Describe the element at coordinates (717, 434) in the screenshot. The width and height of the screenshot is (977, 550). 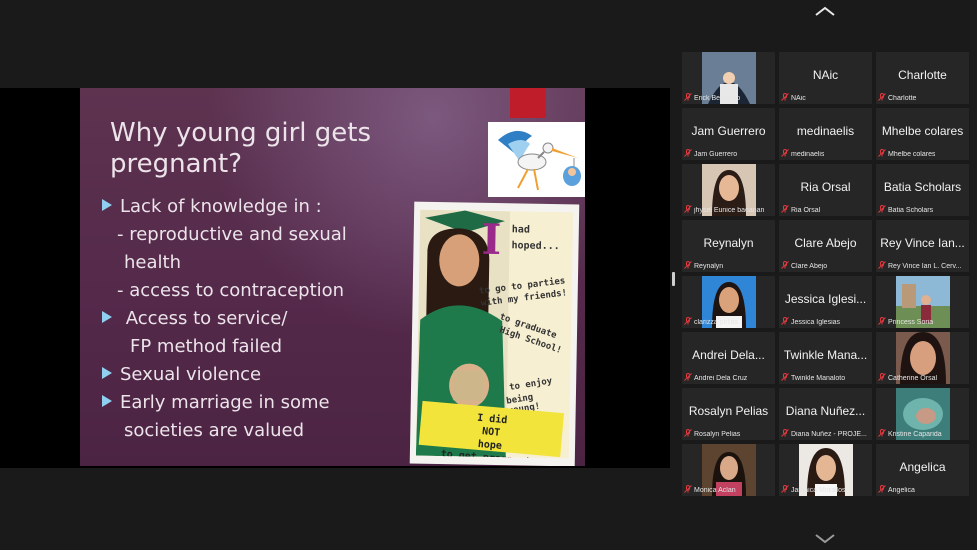
I see `participant-name: Rosalyn Pelias` at that location.